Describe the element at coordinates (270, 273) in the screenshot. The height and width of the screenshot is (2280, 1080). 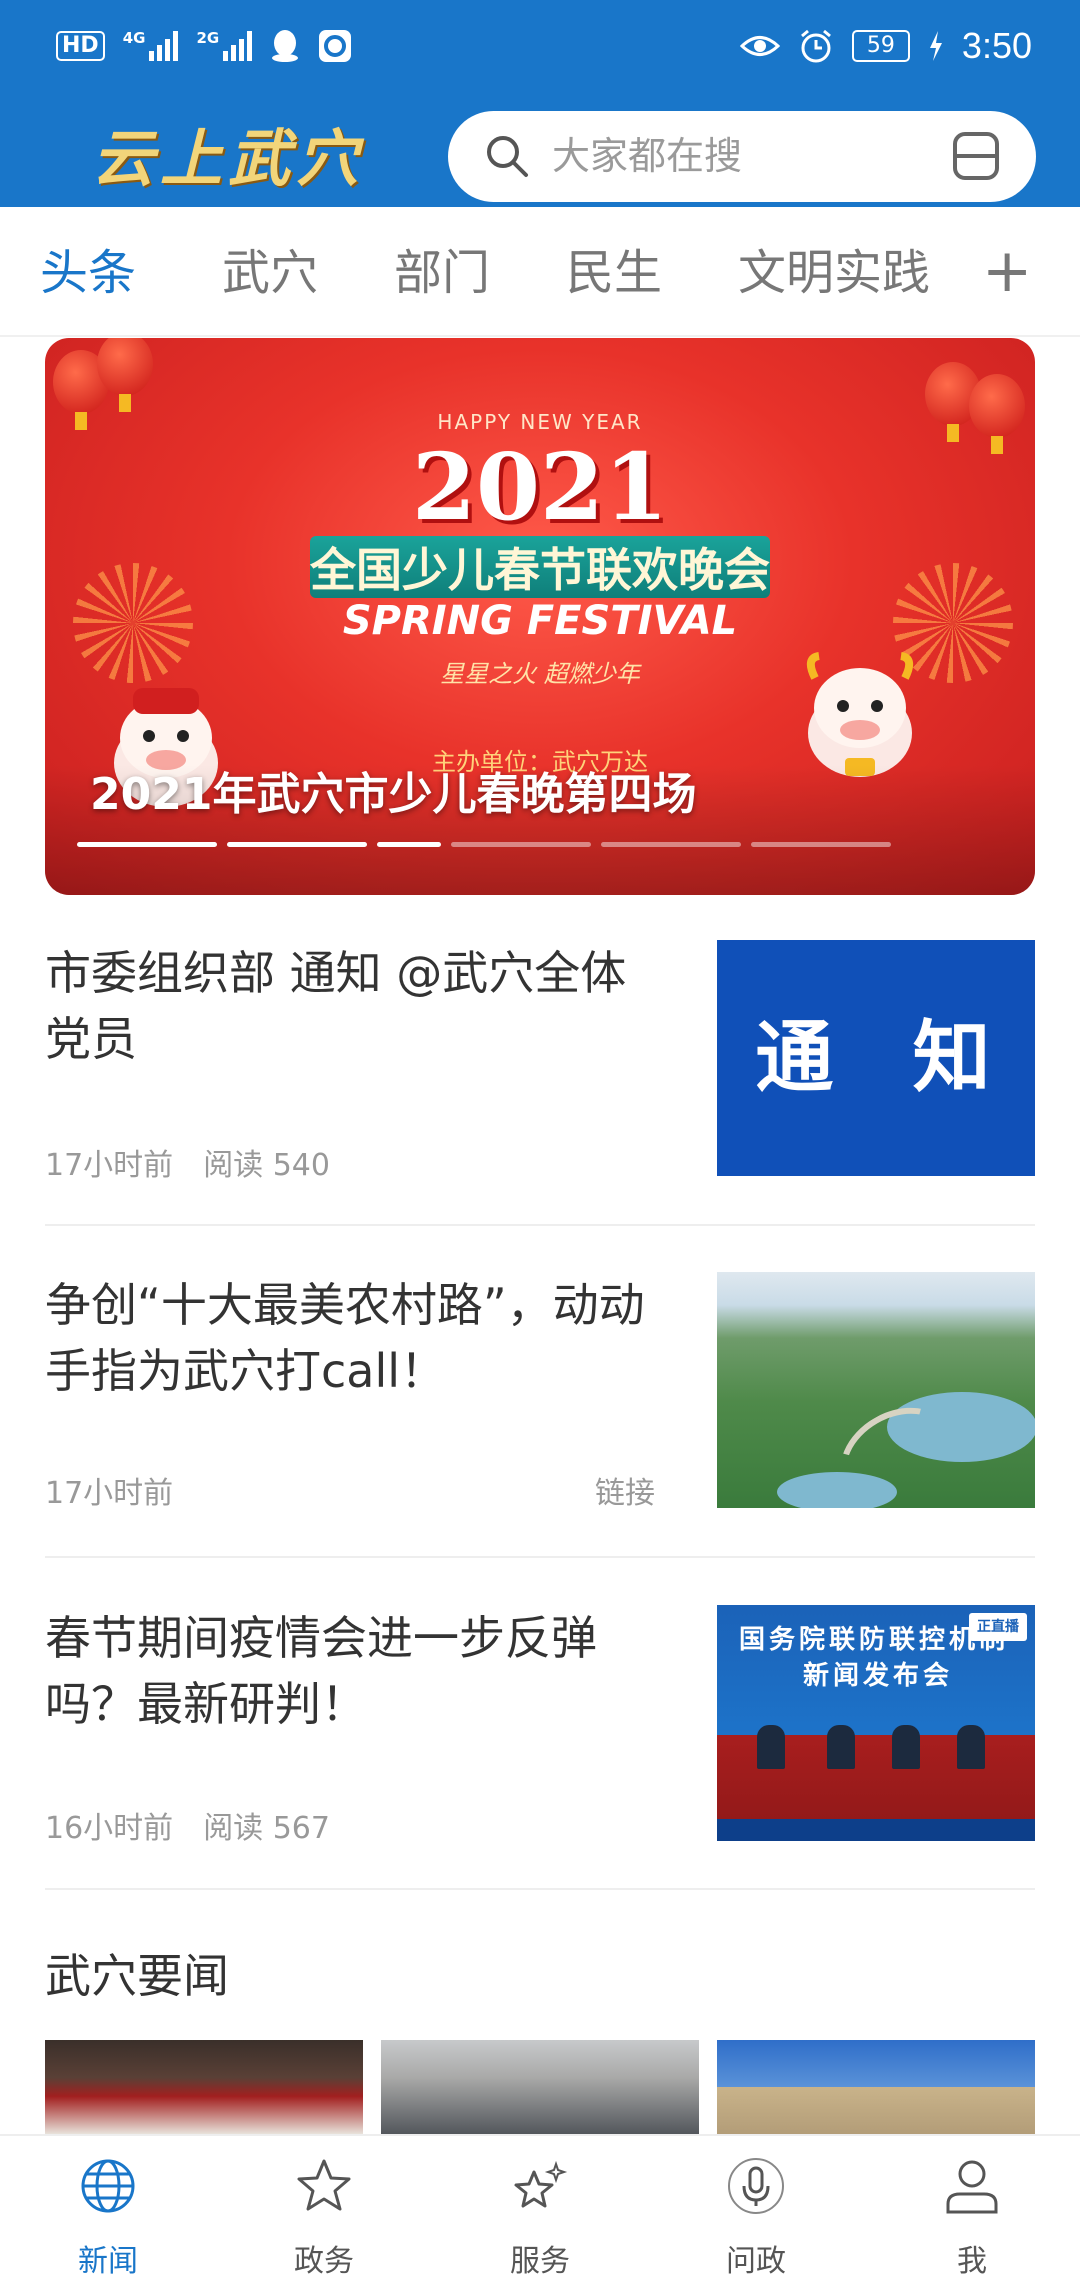
I see `tab-wuxue: 武穴` at that location.